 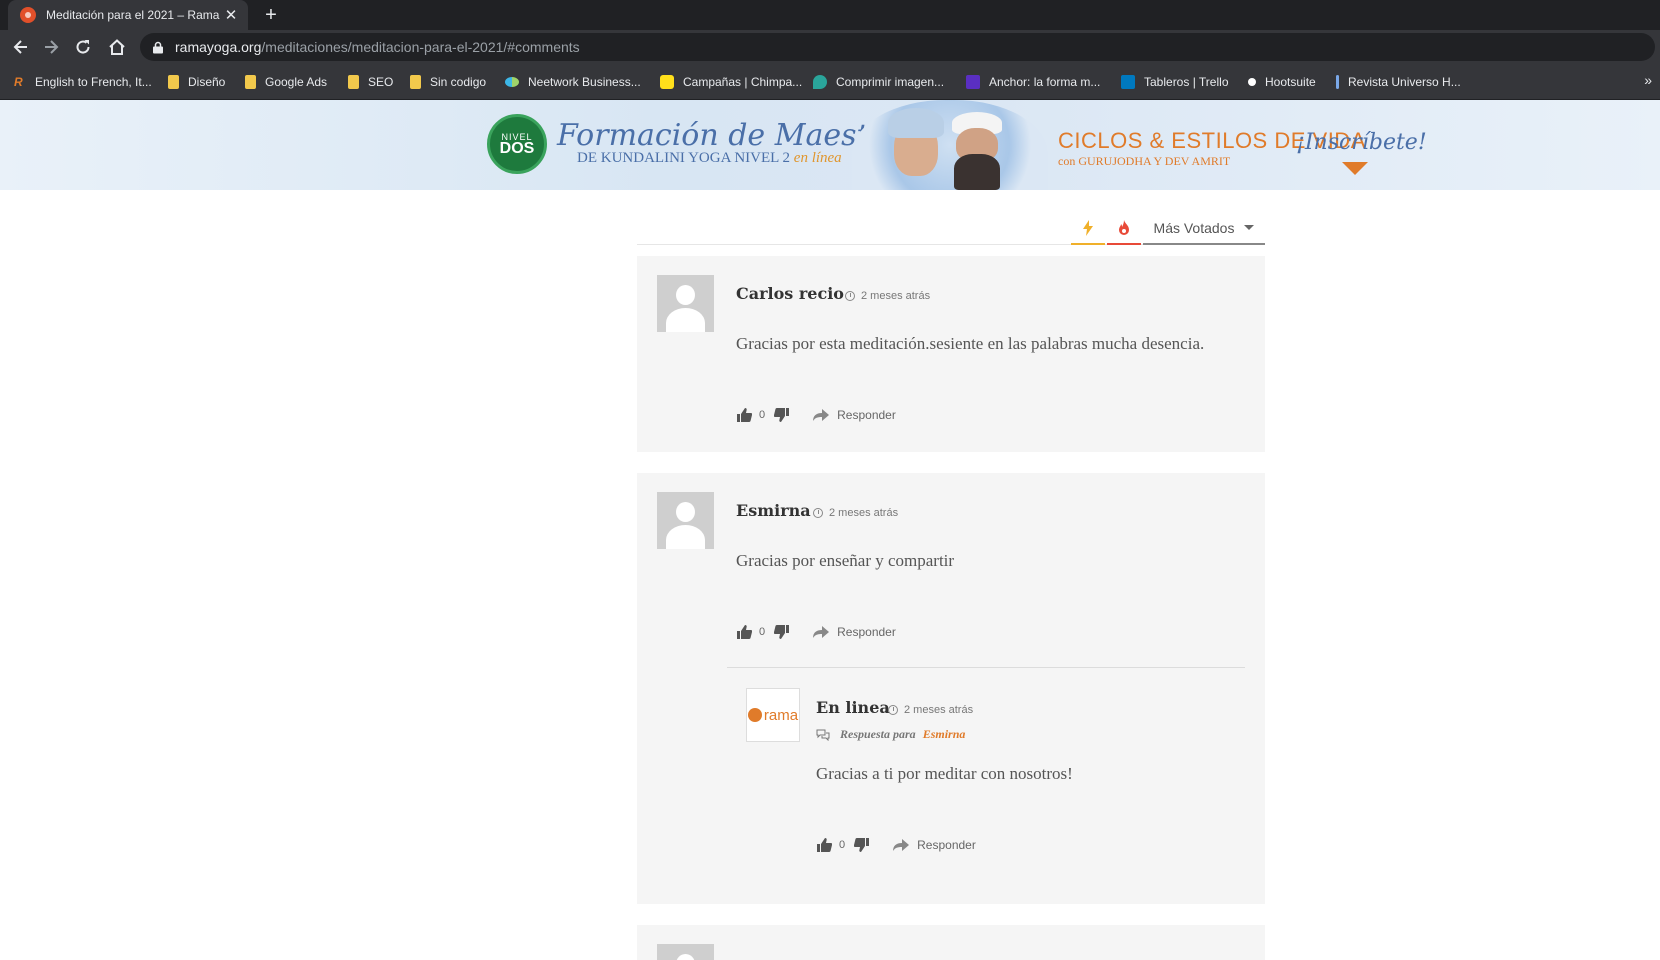 What do you see at coordinates (1249, 227) in the screenshot?
I see `caret-down-icon` at bounding box center [1249, 227].